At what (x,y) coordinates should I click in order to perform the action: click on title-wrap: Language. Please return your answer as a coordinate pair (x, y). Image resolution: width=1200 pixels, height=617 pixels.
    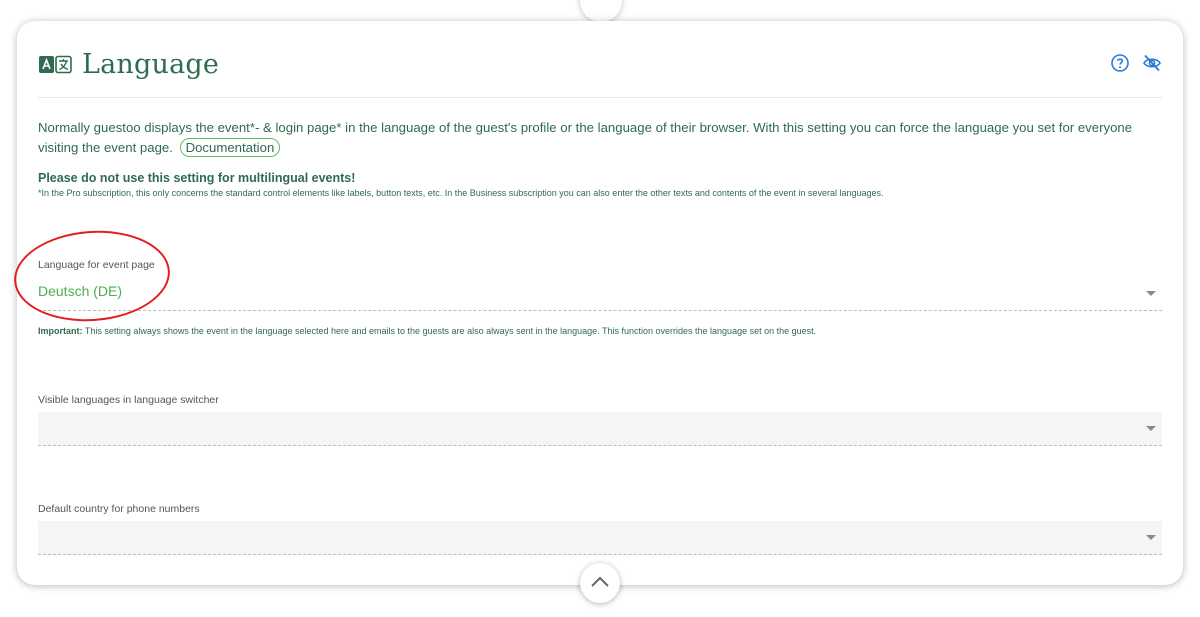
    Looking at the image, I should click on (128, 64).